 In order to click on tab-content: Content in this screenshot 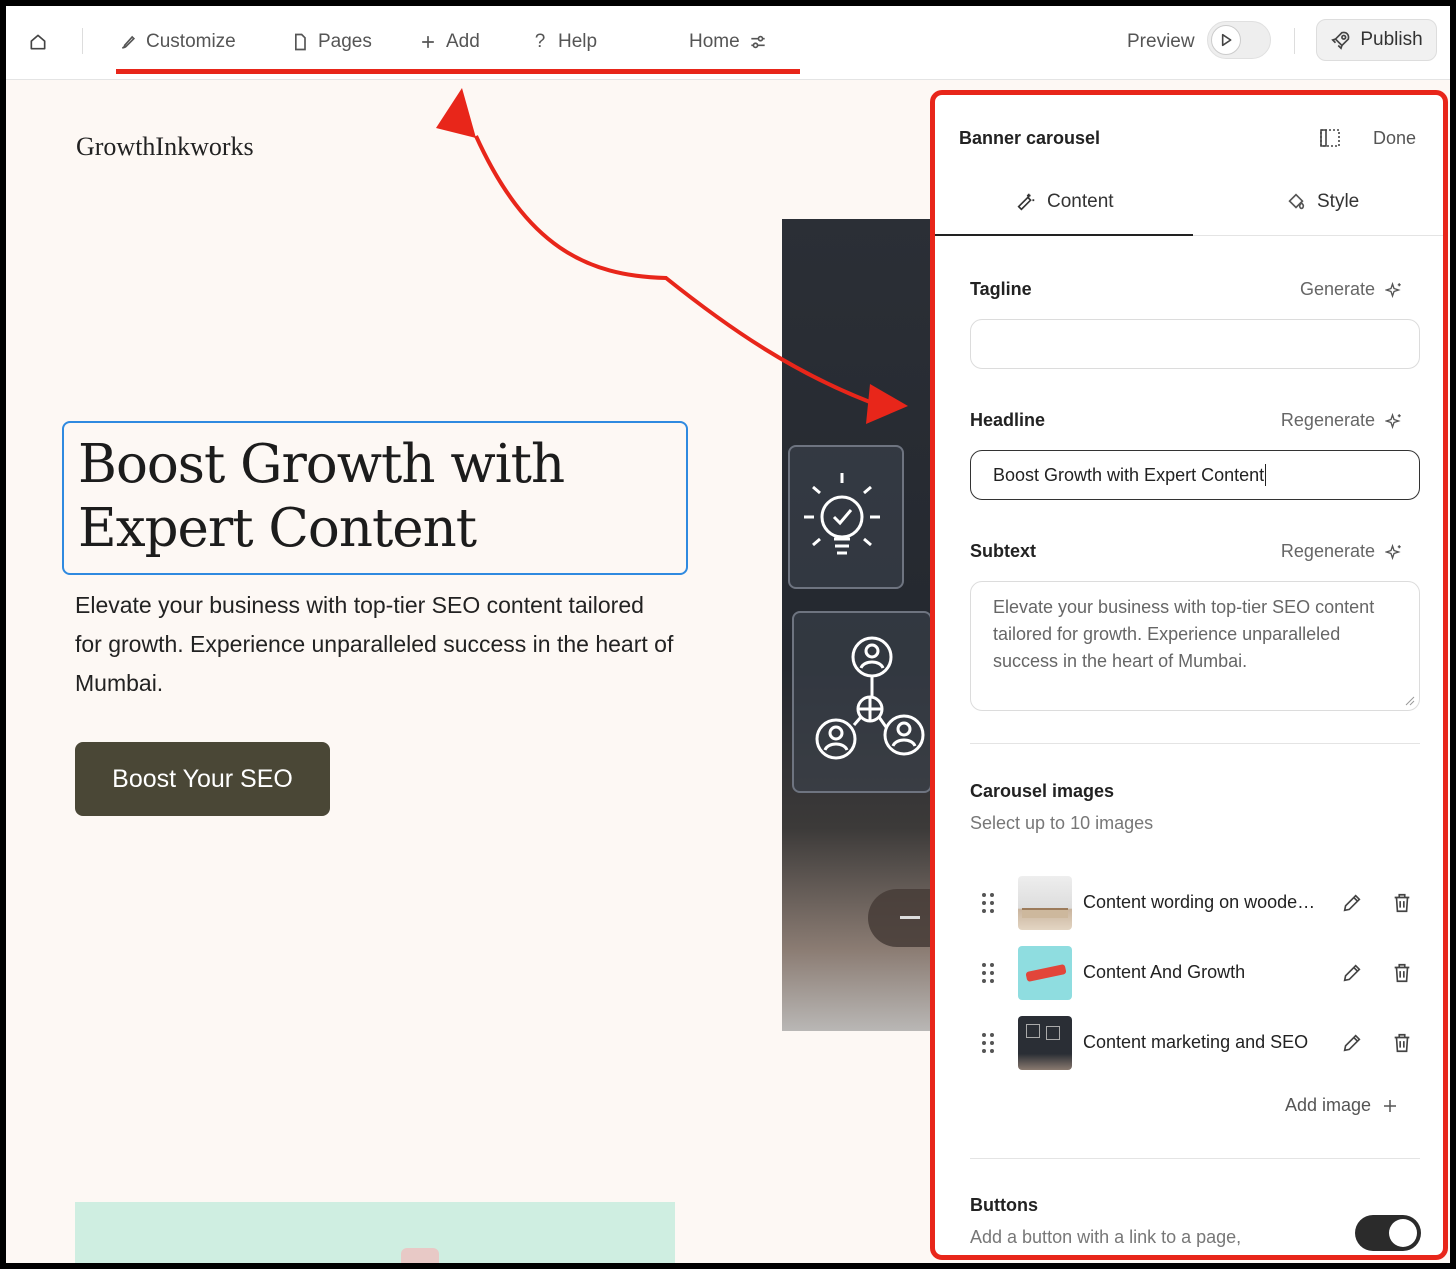, I will do `click(1064, 202)`.